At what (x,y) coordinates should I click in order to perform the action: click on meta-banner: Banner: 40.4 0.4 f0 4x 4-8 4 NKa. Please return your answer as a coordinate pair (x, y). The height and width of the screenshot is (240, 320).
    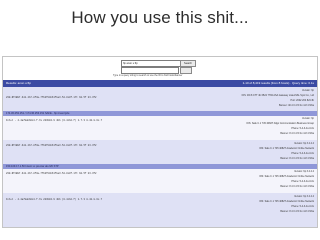
    Looking at the image, I should click on (296, 105).